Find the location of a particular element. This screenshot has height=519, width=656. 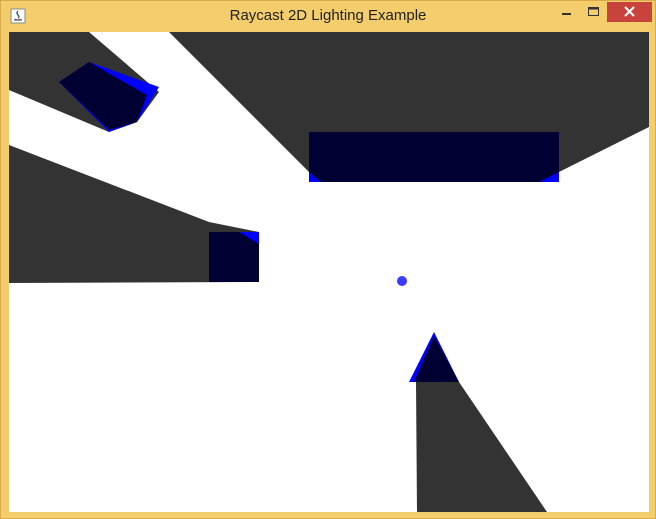

minimize-icon is located at coordinates (566, 14).